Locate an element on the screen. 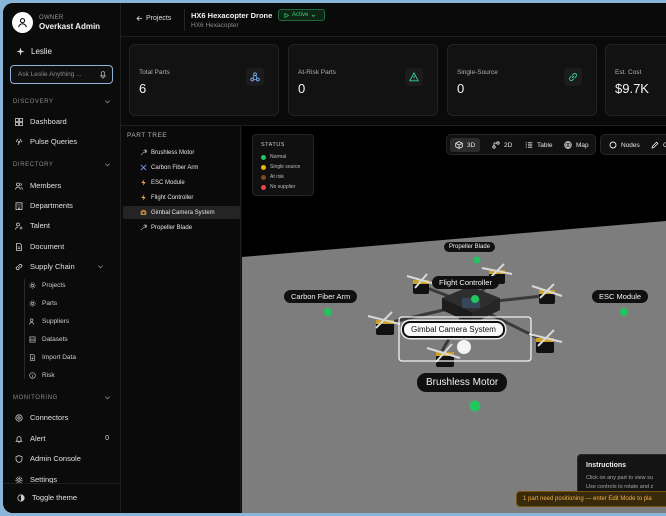  nav-talent-label: Talent is located at coordinates (40, 225).